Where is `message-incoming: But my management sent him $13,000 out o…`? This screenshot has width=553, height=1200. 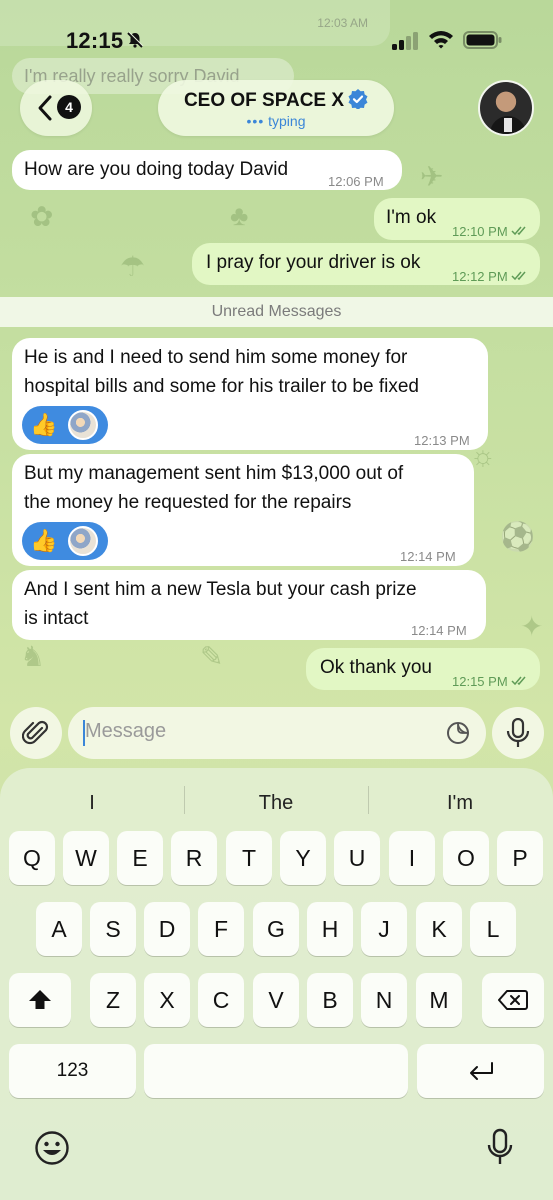
message-incoming: But my management sent him $13,000 out o… is located at coordinates (243, 510).